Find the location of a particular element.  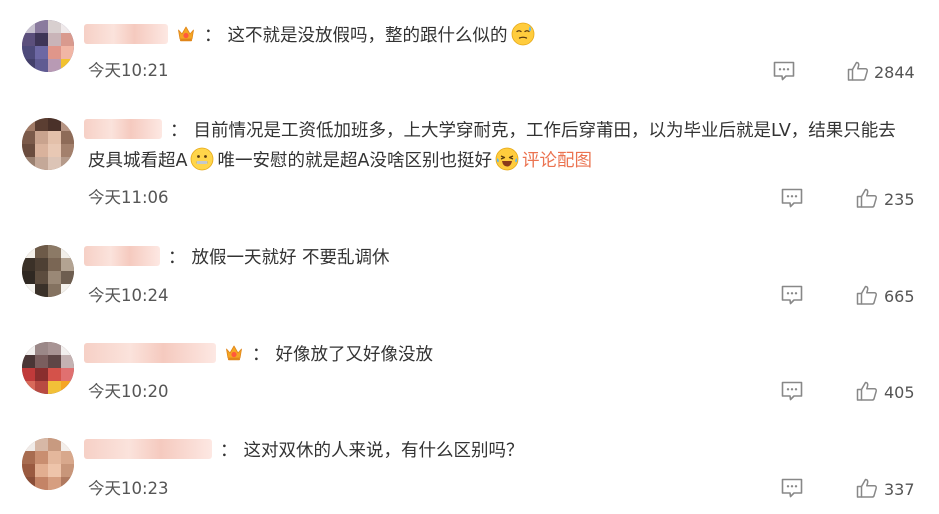

thumbs-up-icon is located at coordinates (867, 488).